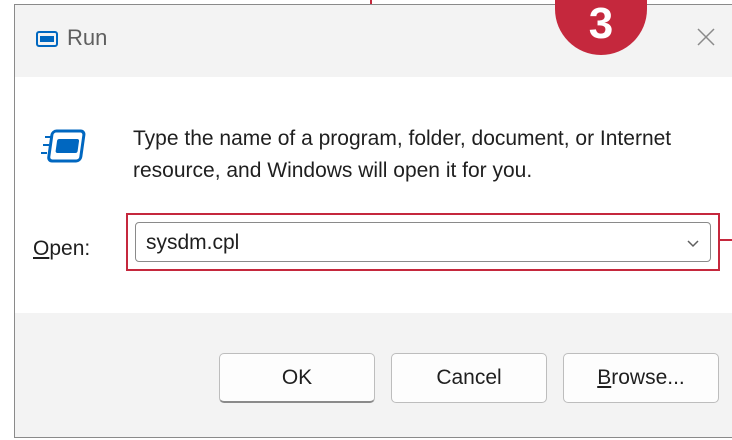 The width and height of the screenshot is (732, 440). I want to click on open-label-accelerator: O, so click(41, 248).